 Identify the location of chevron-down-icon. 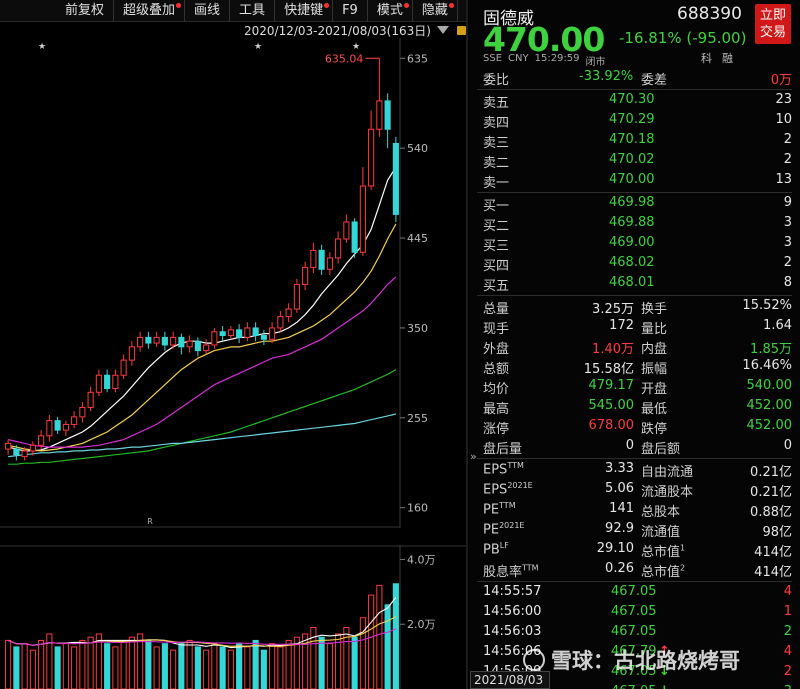
(442, 30).